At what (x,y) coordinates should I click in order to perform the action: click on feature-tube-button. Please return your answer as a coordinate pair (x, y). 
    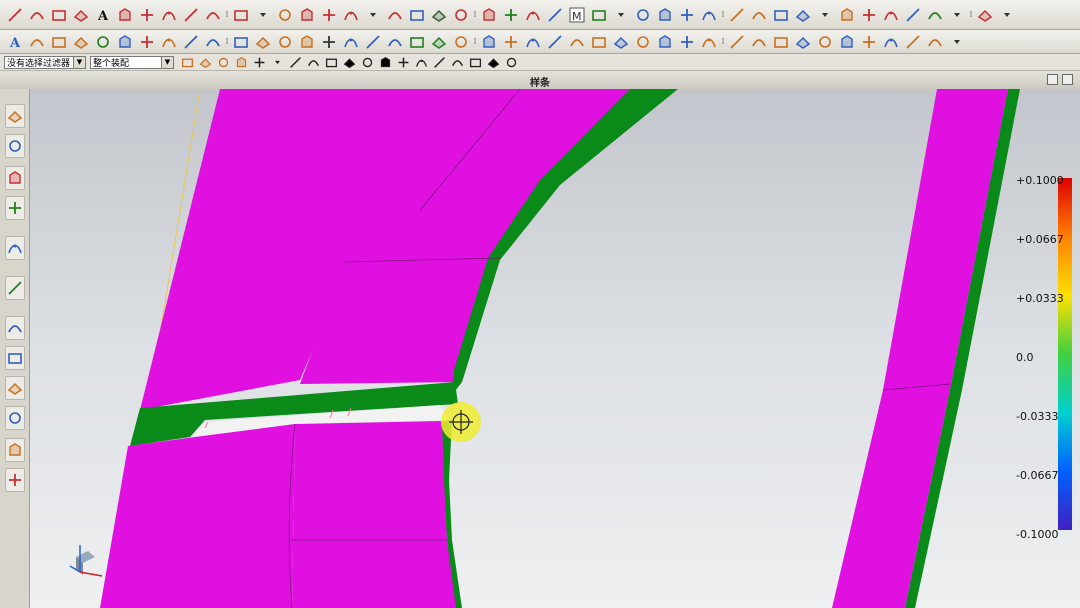
    Looking at the image, I should click on (709, 42).